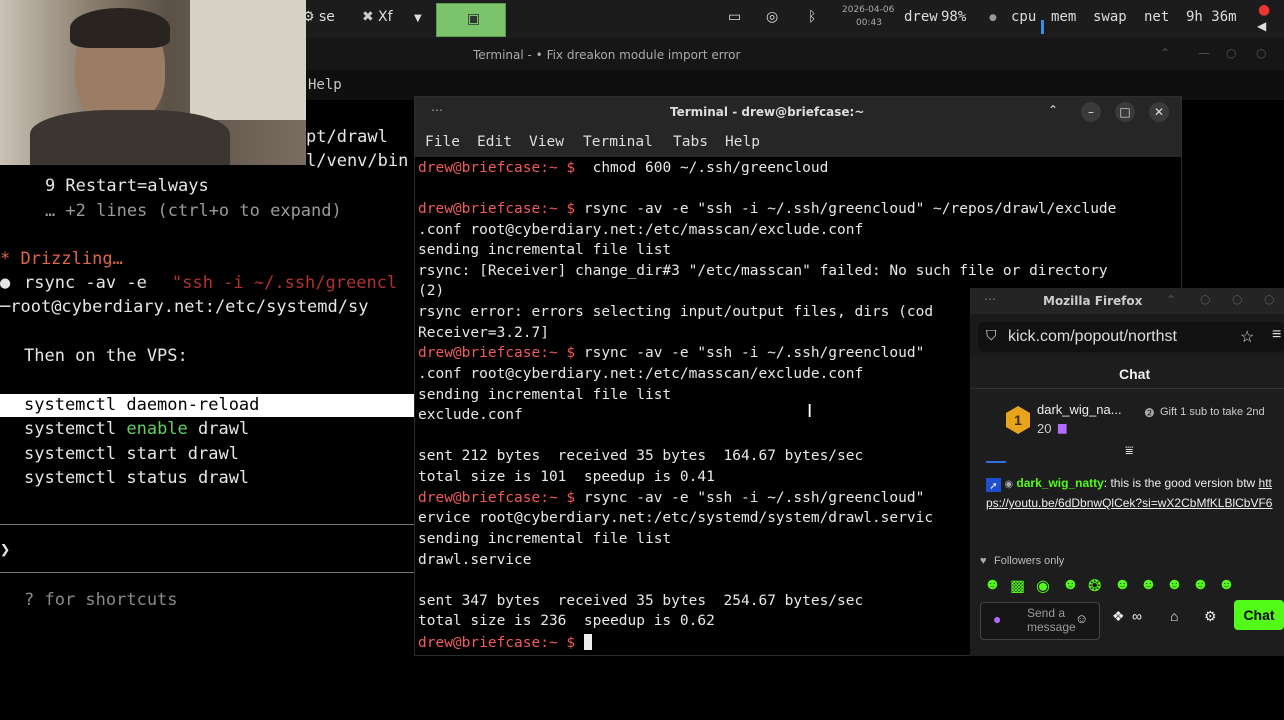  What do you see at coordinates (1110, 17) in the screenshot?
I see `swap-label: swap` at bounding box center [1110, 17].